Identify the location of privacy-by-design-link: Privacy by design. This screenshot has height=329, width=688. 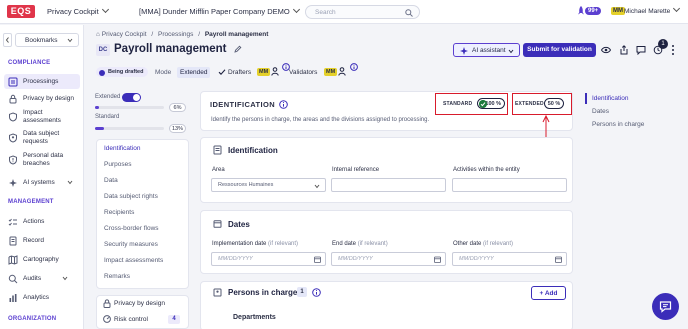
(139, 303).